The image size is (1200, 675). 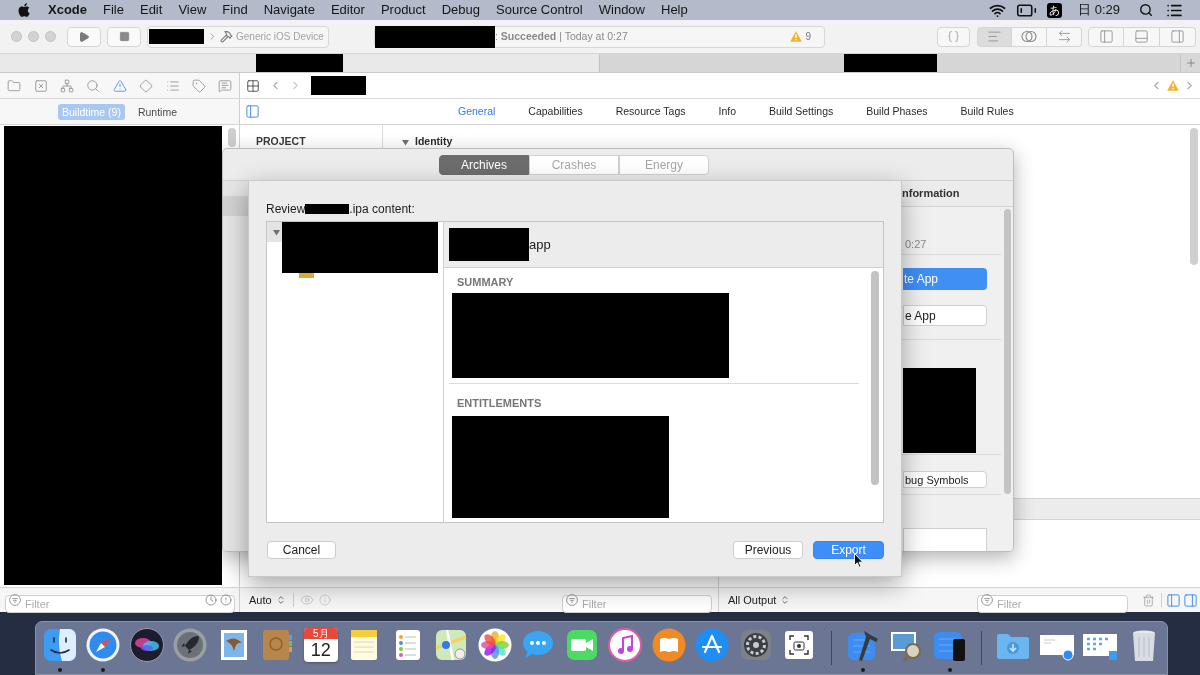 I want to click on left-pane-icon, so click(x=1173, y=600).